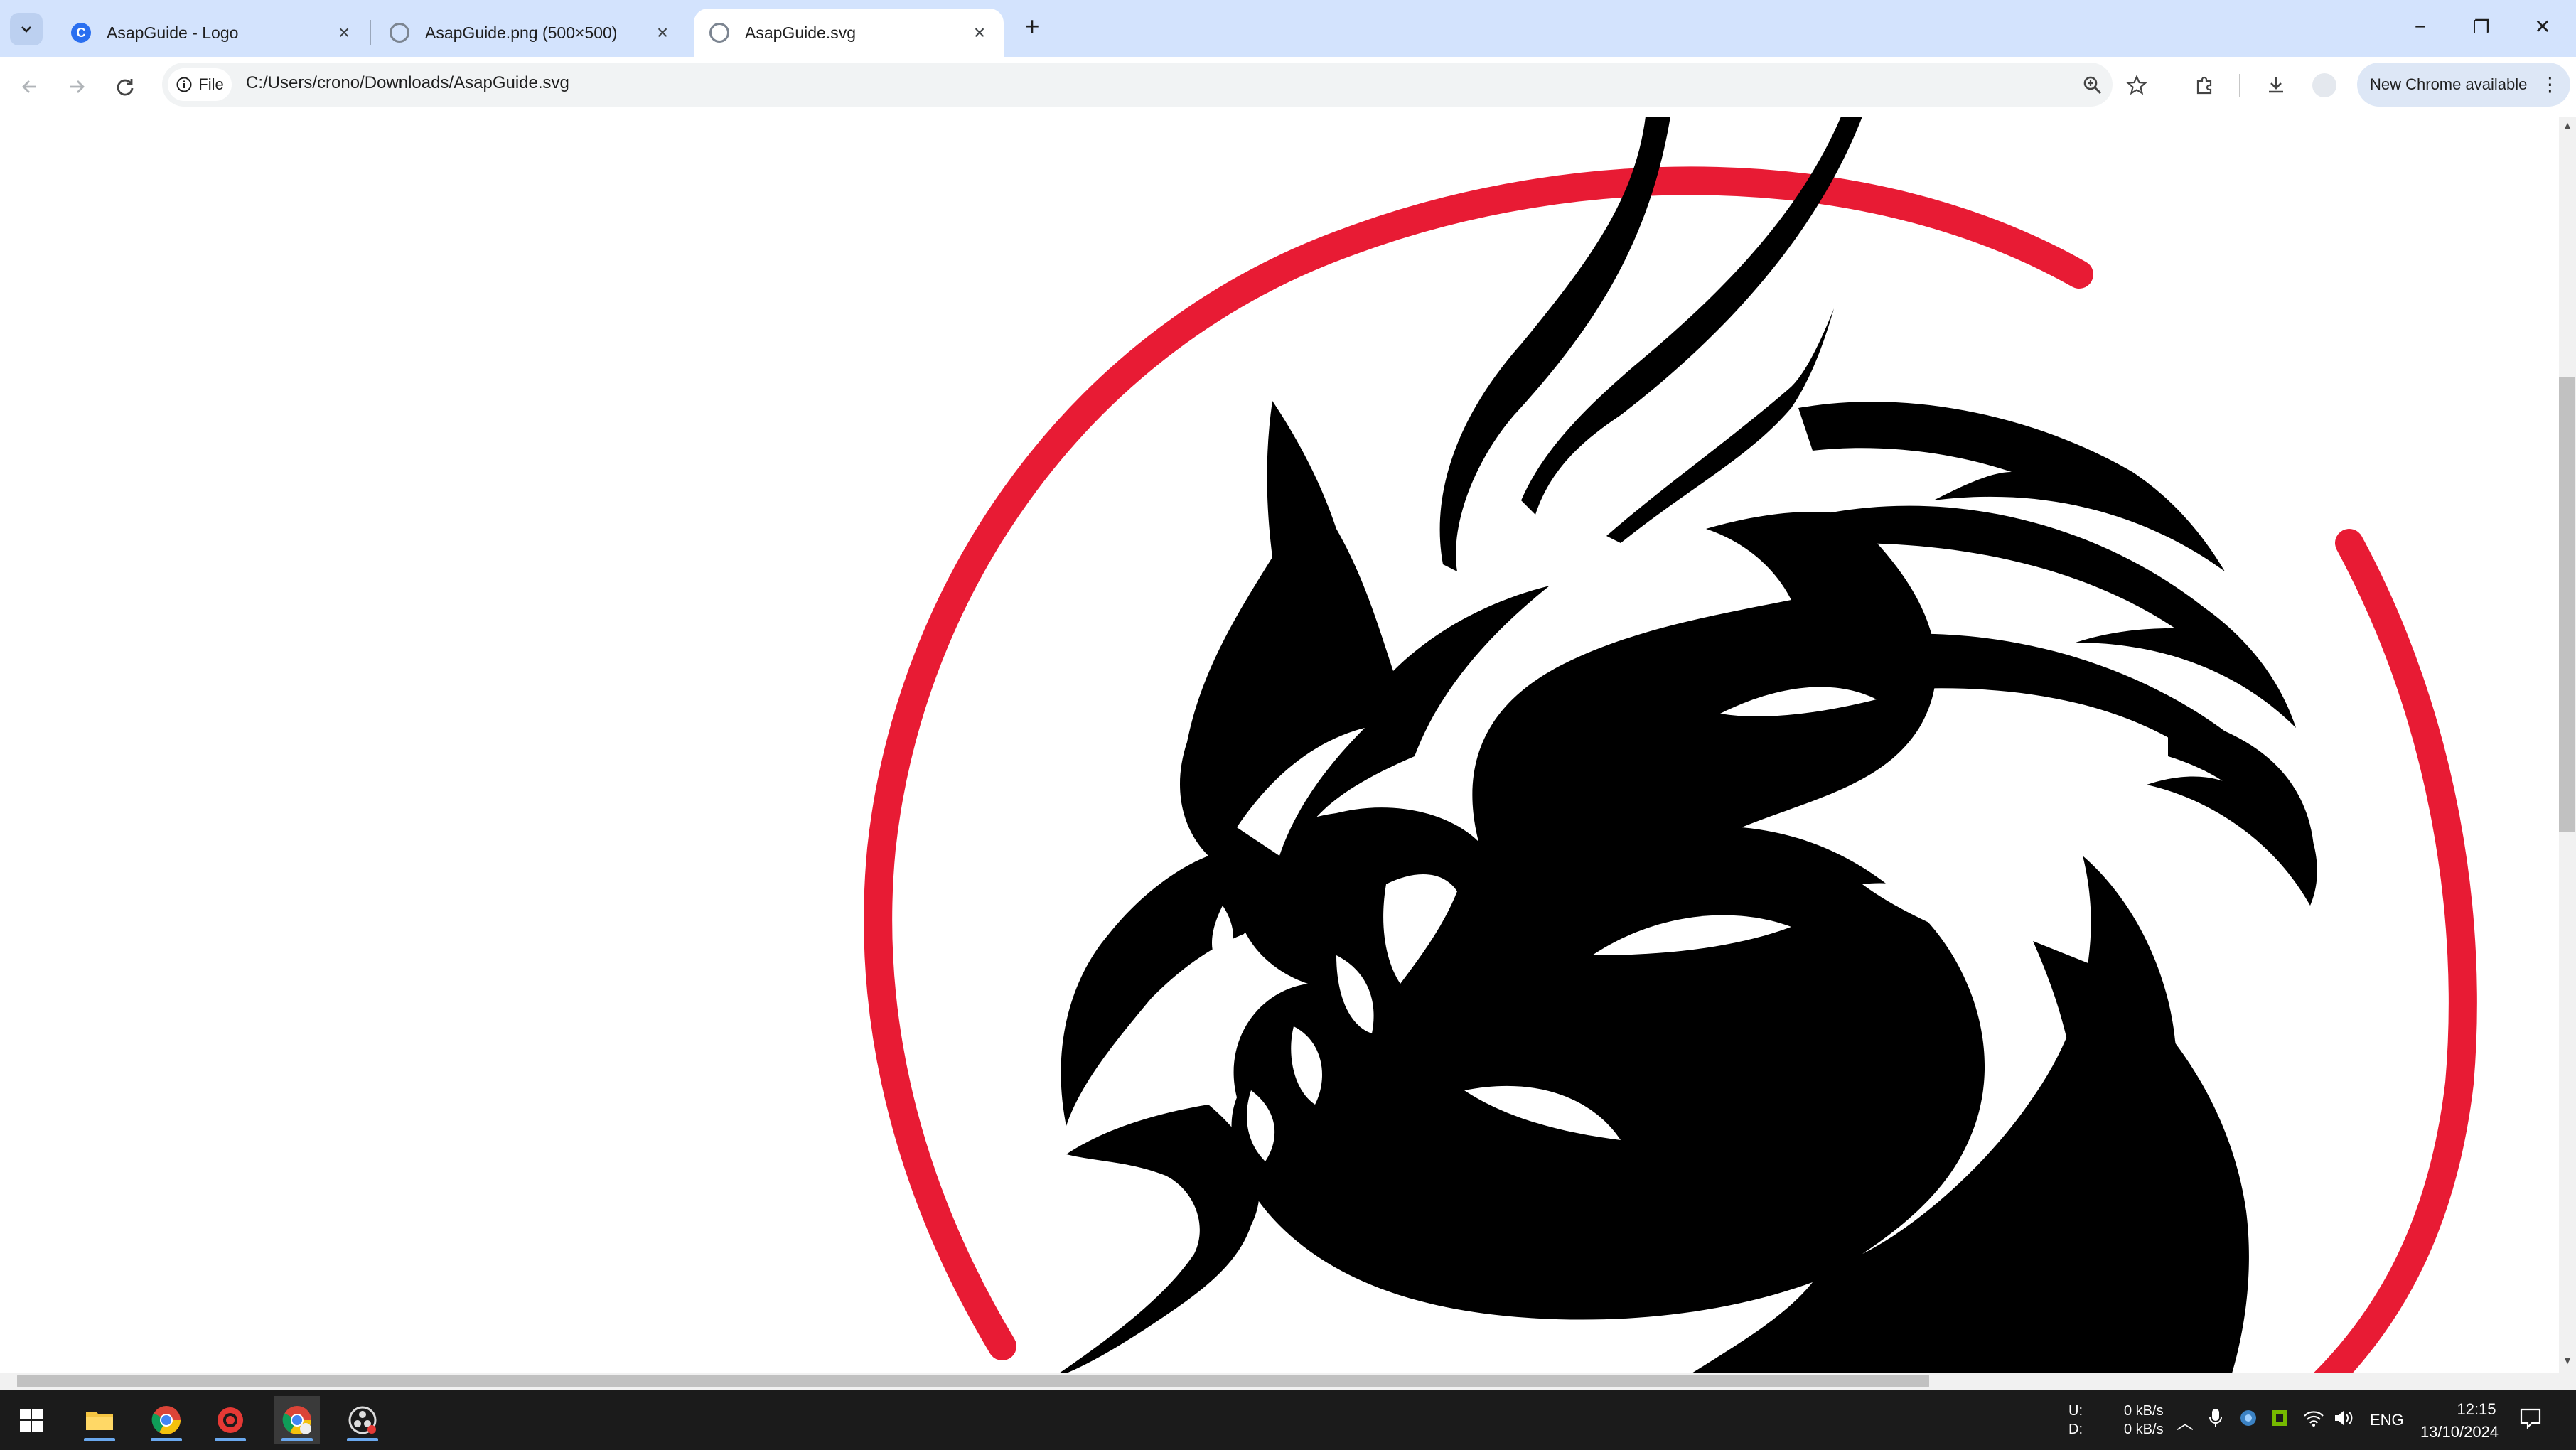 The image size is (2576, 1450). I want to click on arrow-right-icon, so click(77, 86).